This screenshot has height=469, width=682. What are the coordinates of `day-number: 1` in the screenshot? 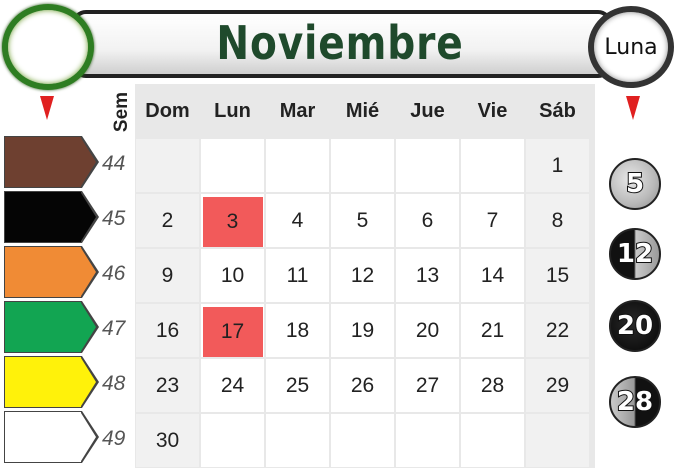 It's located at (557, 165).